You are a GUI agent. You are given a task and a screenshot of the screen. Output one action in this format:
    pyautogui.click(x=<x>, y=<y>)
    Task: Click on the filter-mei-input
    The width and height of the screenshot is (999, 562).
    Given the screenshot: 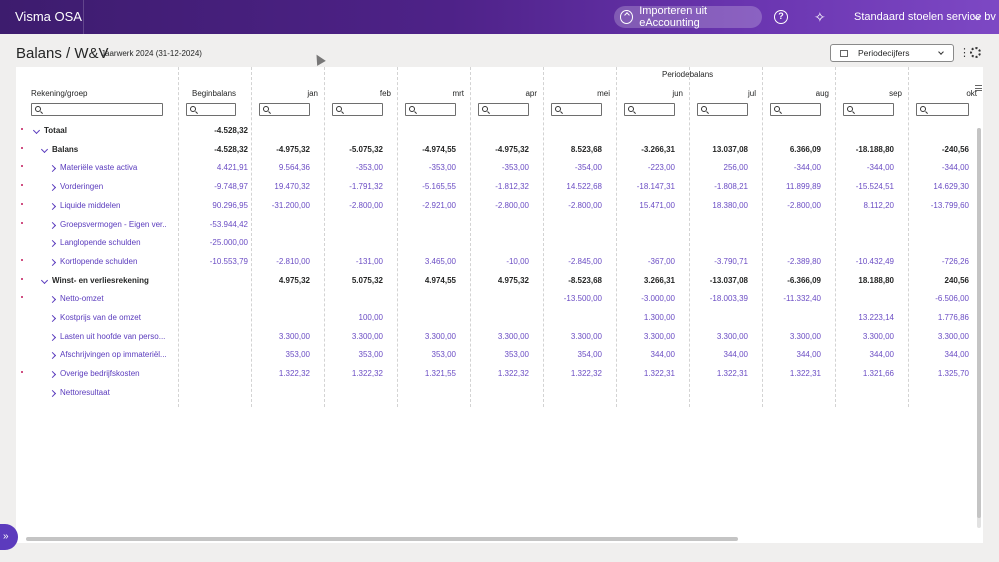 What is the action you would take?
    pyautogui.click(x=576, y=109)
    